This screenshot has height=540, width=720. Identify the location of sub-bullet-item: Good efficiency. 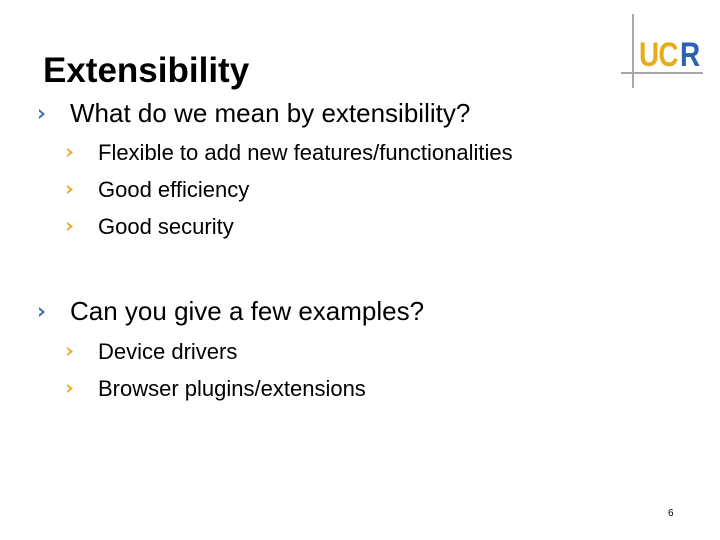
(174, 189).